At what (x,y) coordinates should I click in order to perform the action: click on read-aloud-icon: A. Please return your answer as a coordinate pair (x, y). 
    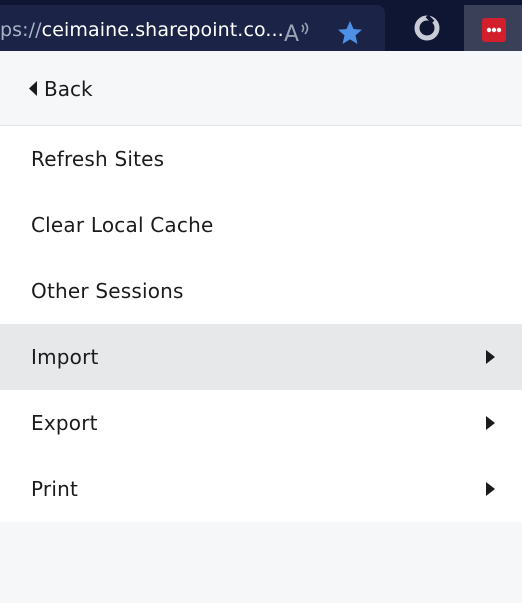
    Looking at the image, I should click on (298, 32).